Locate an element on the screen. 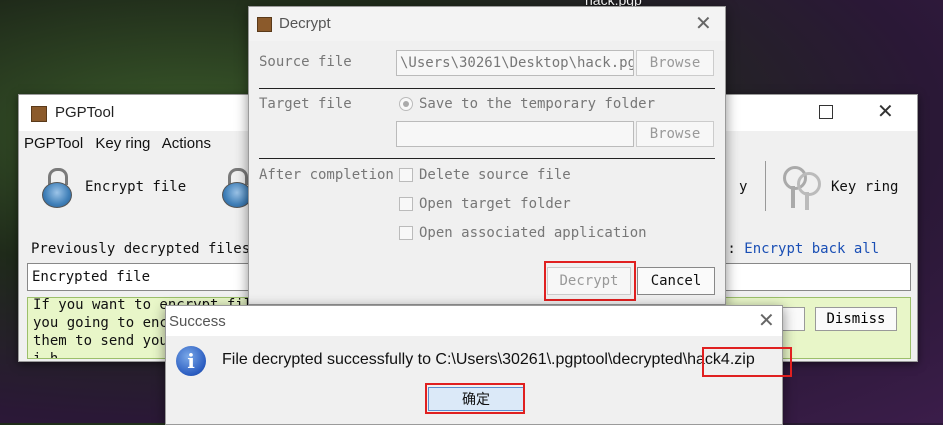 The height and width of the screenshot is (425, 943). maximize-icon is located at coordinates (826, 112).